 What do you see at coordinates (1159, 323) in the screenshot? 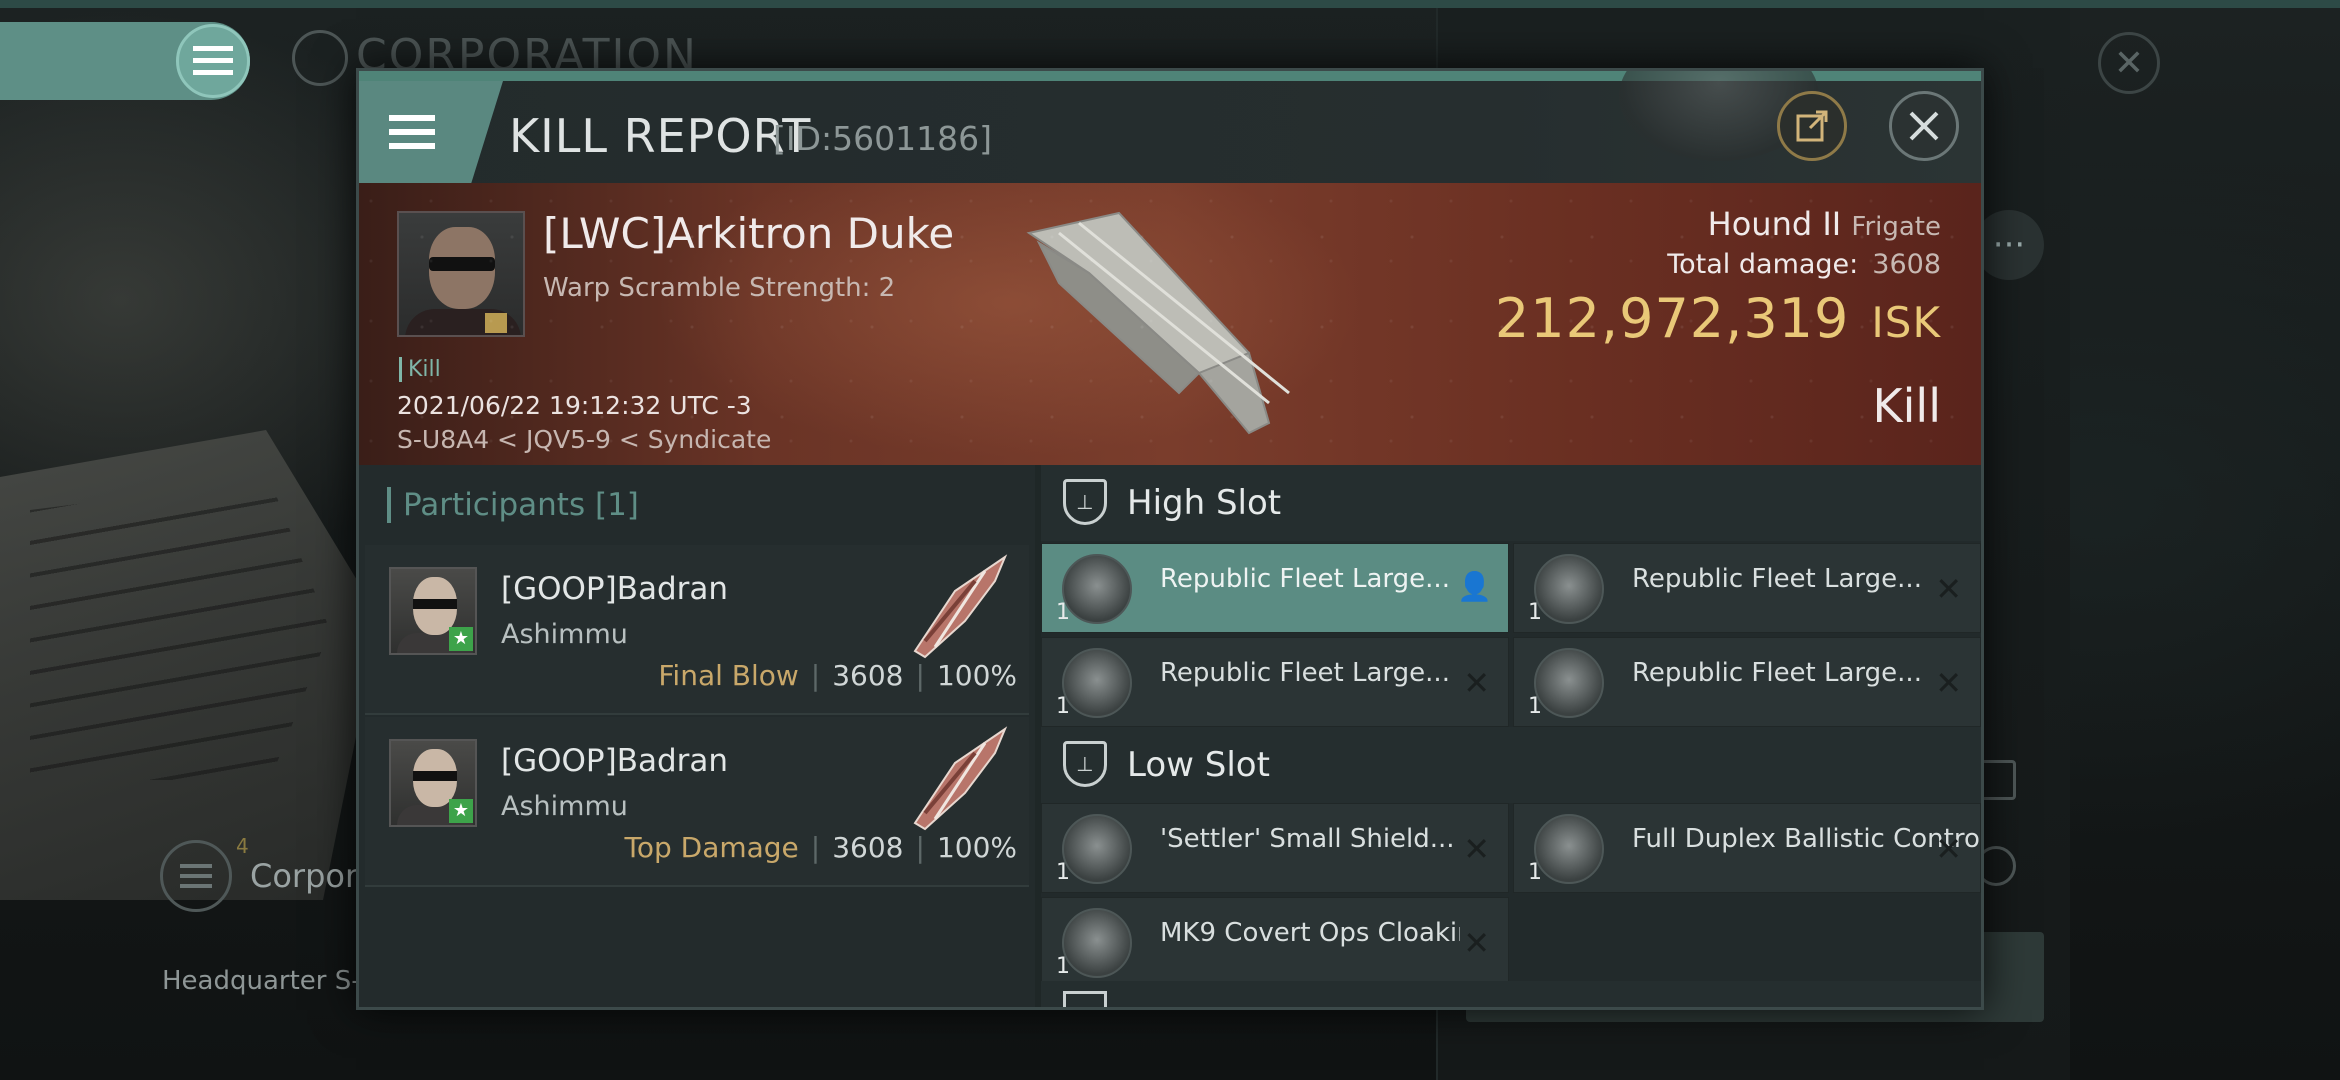
I see `victim-ship-art` at bounding box center [1159, 323].